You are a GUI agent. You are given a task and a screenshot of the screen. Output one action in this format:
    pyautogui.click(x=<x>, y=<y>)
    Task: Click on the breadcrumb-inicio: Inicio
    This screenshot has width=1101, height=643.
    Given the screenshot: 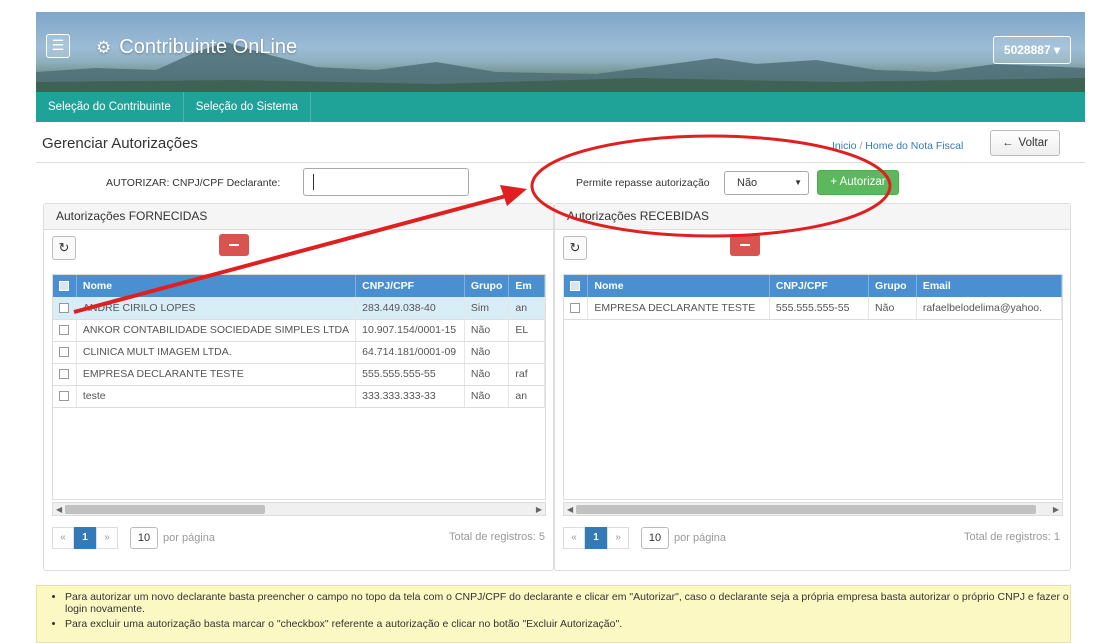 What is the action you would take?
    pyautogui.click(x=844, y=146)
    